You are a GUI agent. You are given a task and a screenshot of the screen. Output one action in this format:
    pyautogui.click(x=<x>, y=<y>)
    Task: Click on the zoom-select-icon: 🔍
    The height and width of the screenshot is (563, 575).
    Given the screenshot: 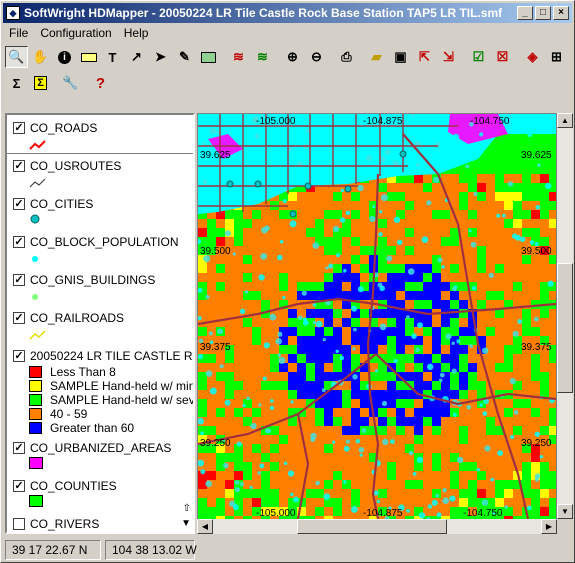 What is the action you would take?
    pyautogui.click(x=16, y=57)
    